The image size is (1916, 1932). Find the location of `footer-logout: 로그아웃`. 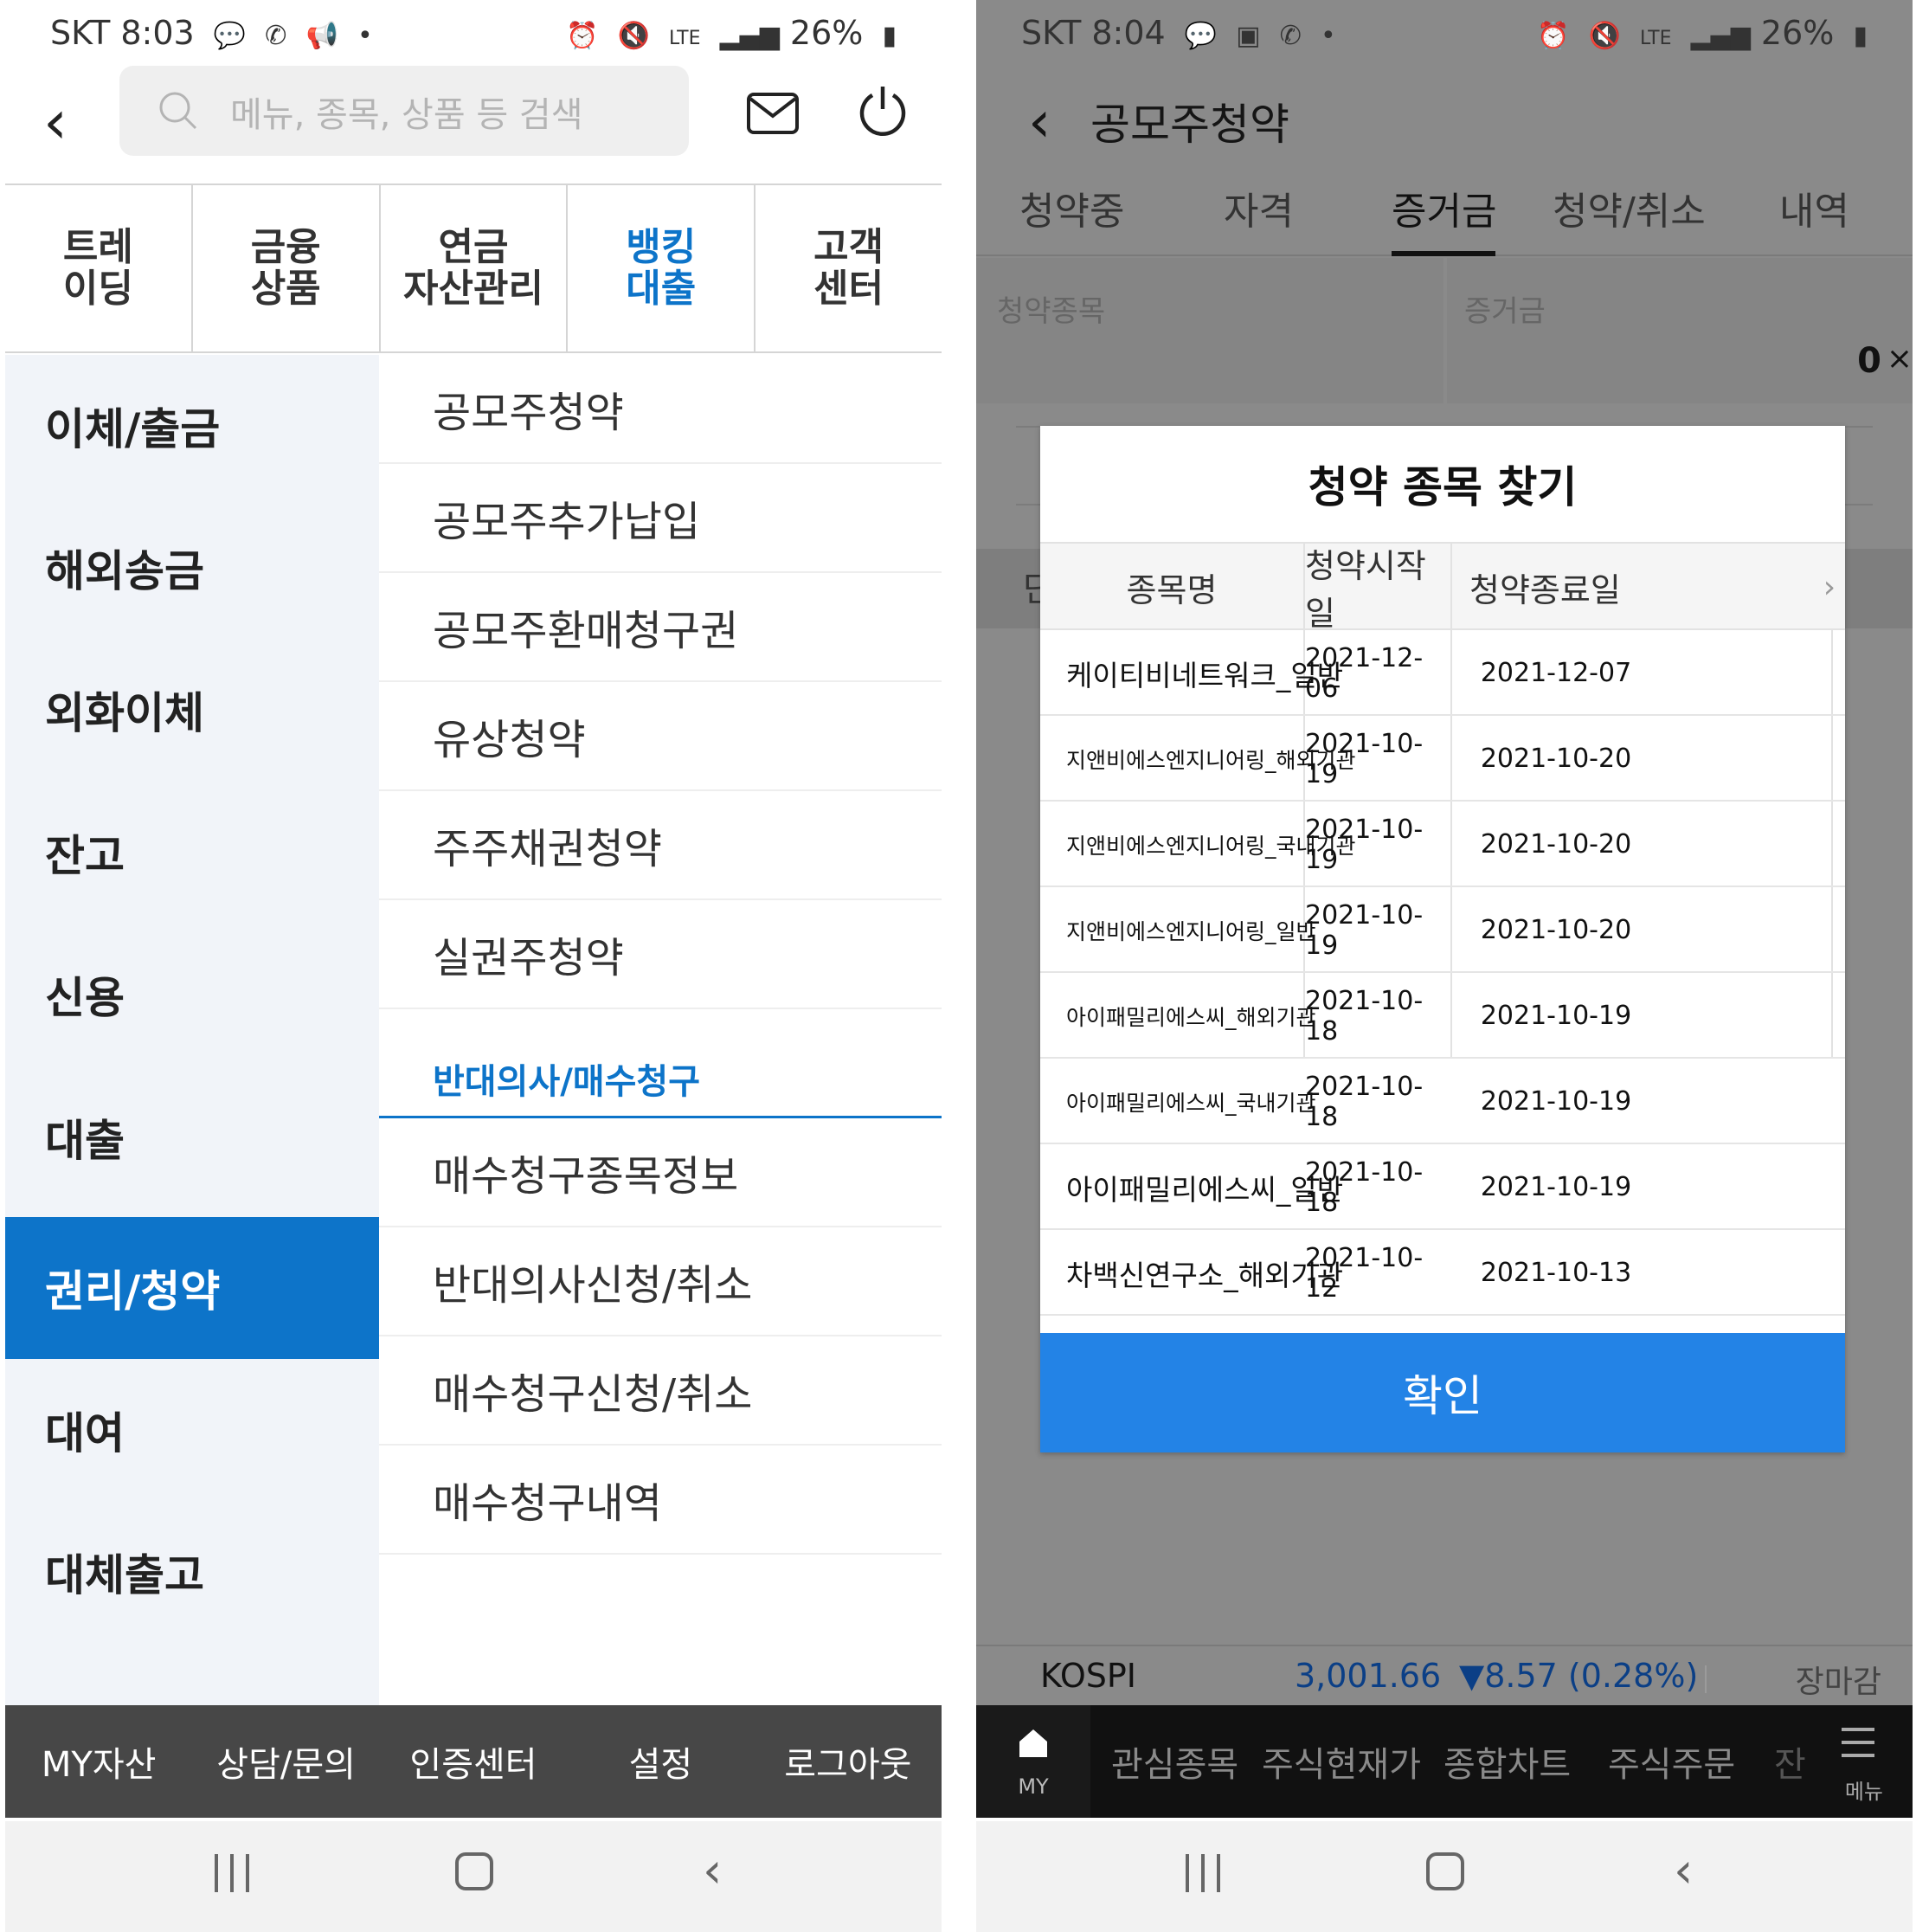

footer-logout: 로그아웃 is located at coordinates (848, 1761).